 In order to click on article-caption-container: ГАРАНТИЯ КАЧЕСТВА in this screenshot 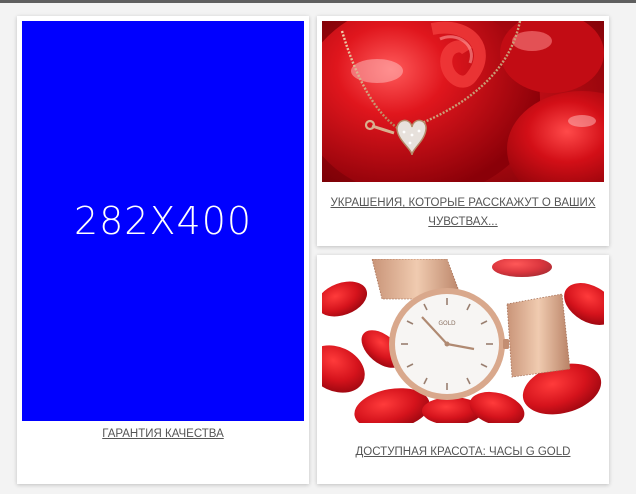, I will do `click(163, 434)`.